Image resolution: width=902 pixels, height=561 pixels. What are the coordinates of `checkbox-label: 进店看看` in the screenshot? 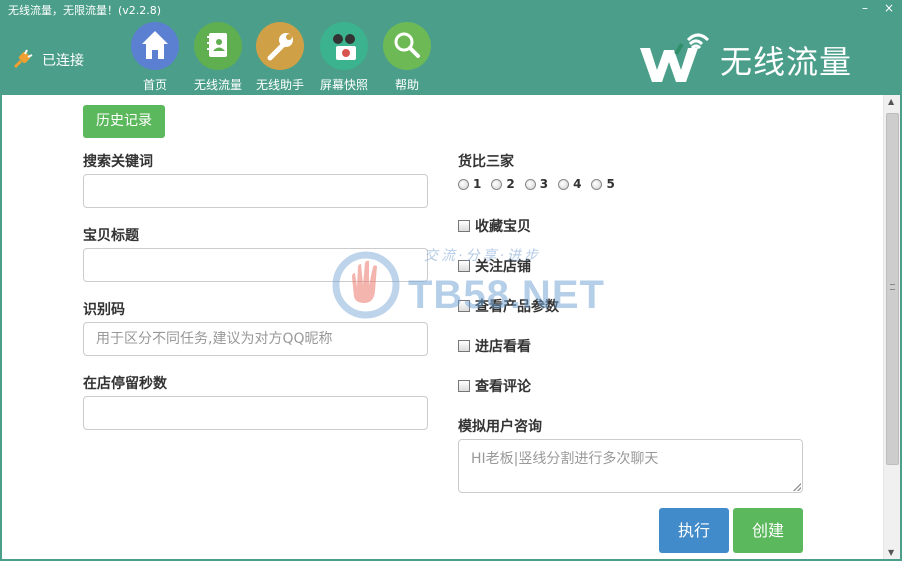 It's located at (503, 347).